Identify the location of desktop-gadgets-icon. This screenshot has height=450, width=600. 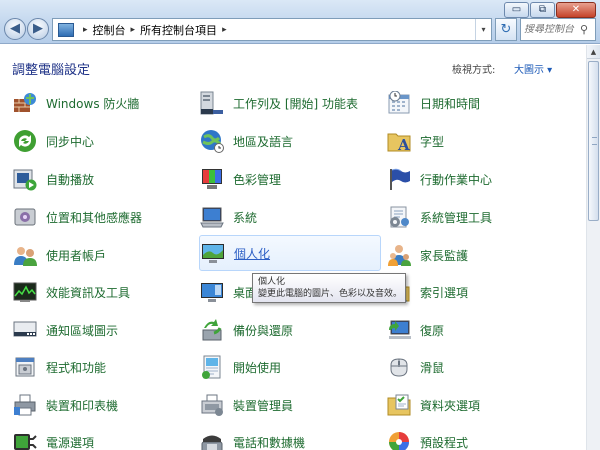
(212, 292).